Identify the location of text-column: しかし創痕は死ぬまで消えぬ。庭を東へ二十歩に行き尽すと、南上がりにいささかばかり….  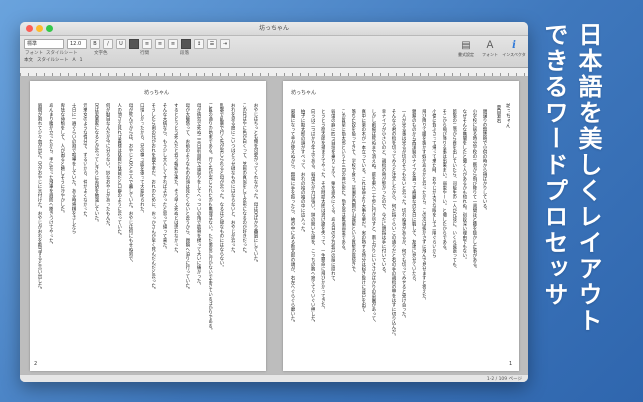
(373, 217).